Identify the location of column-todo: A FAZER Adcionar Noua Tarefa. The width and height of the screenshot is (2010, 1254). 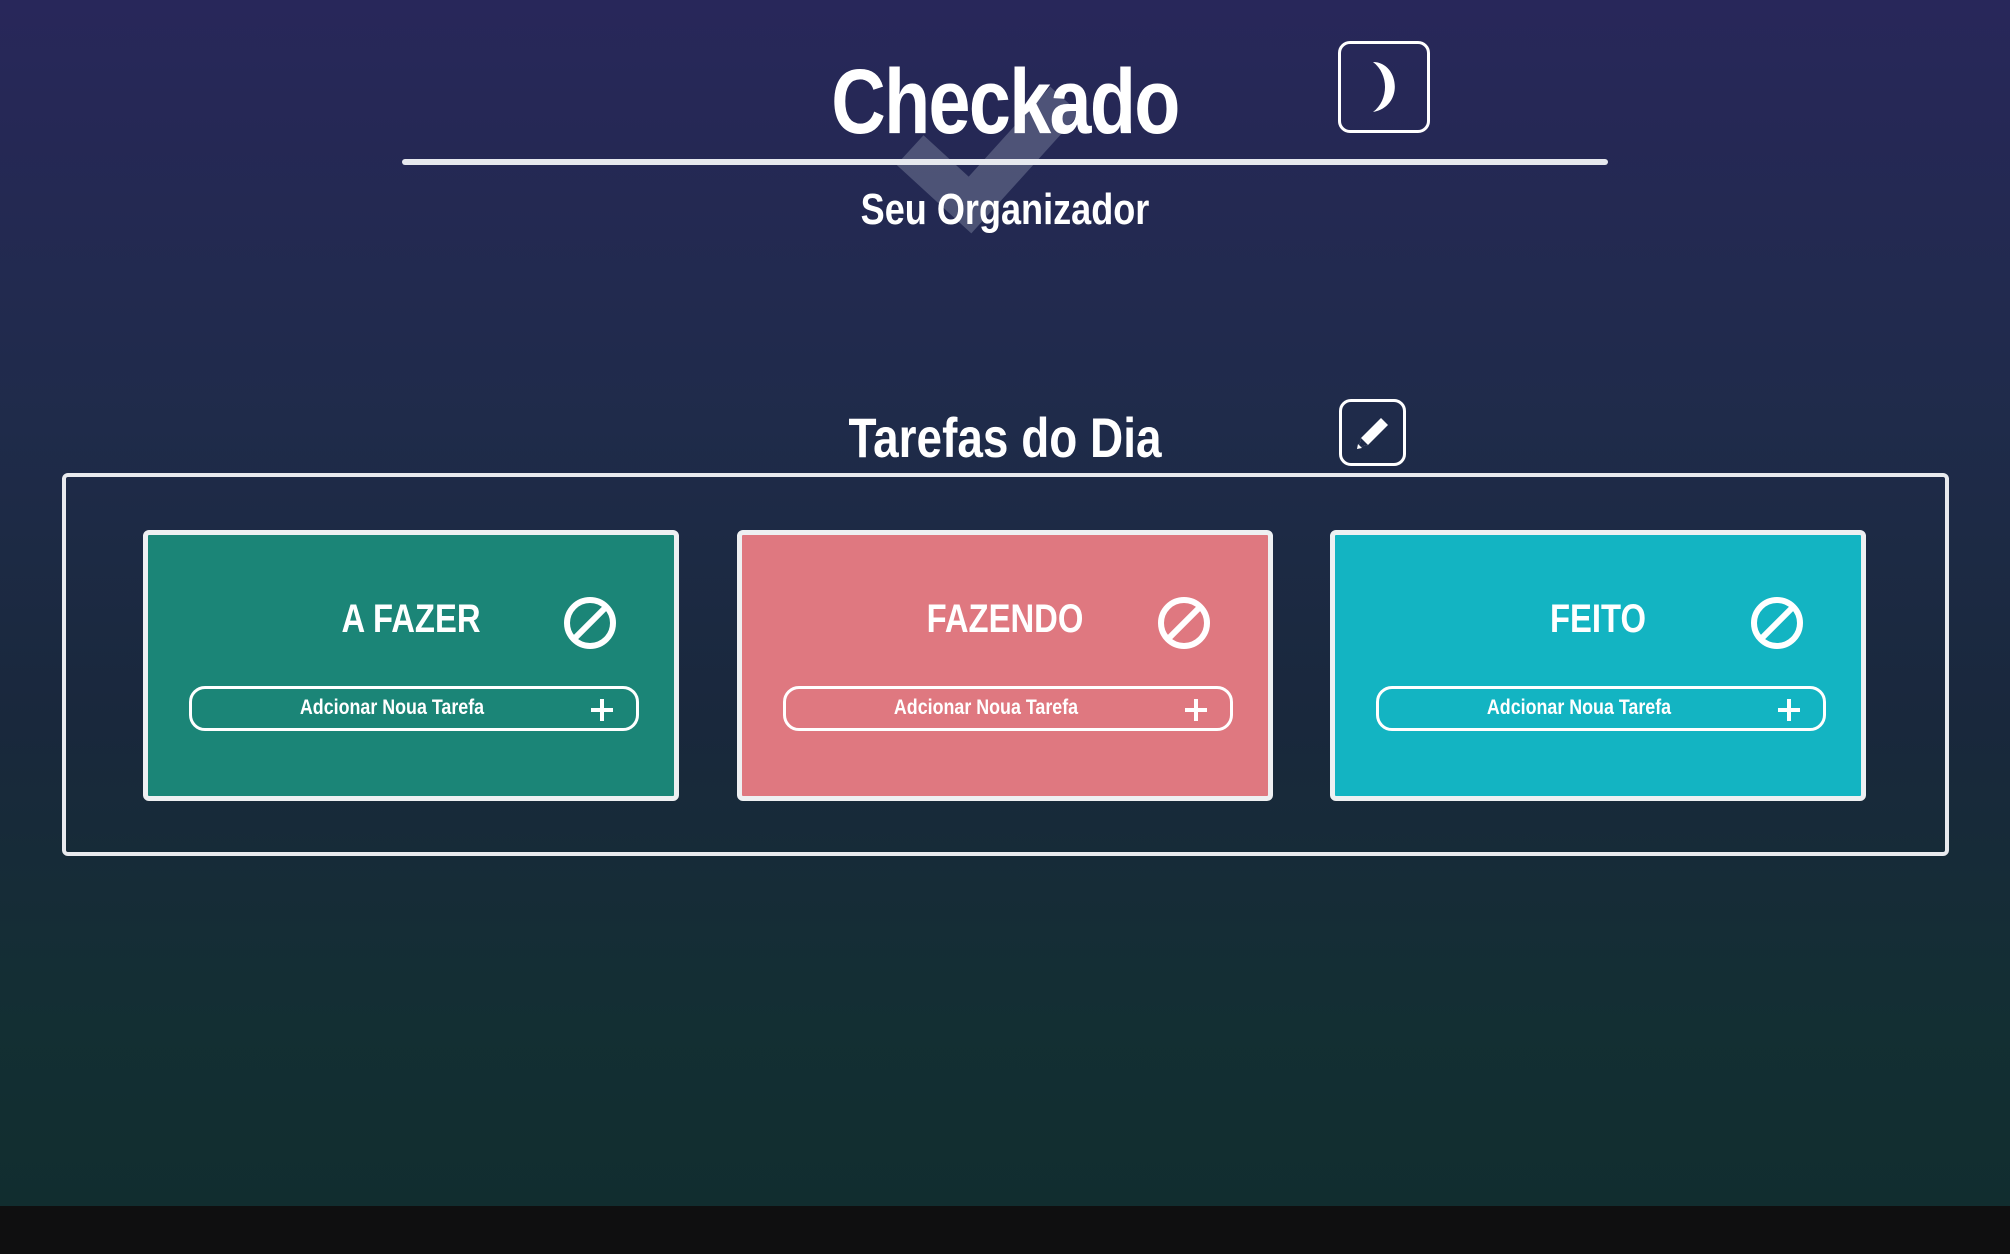
(411, 665).